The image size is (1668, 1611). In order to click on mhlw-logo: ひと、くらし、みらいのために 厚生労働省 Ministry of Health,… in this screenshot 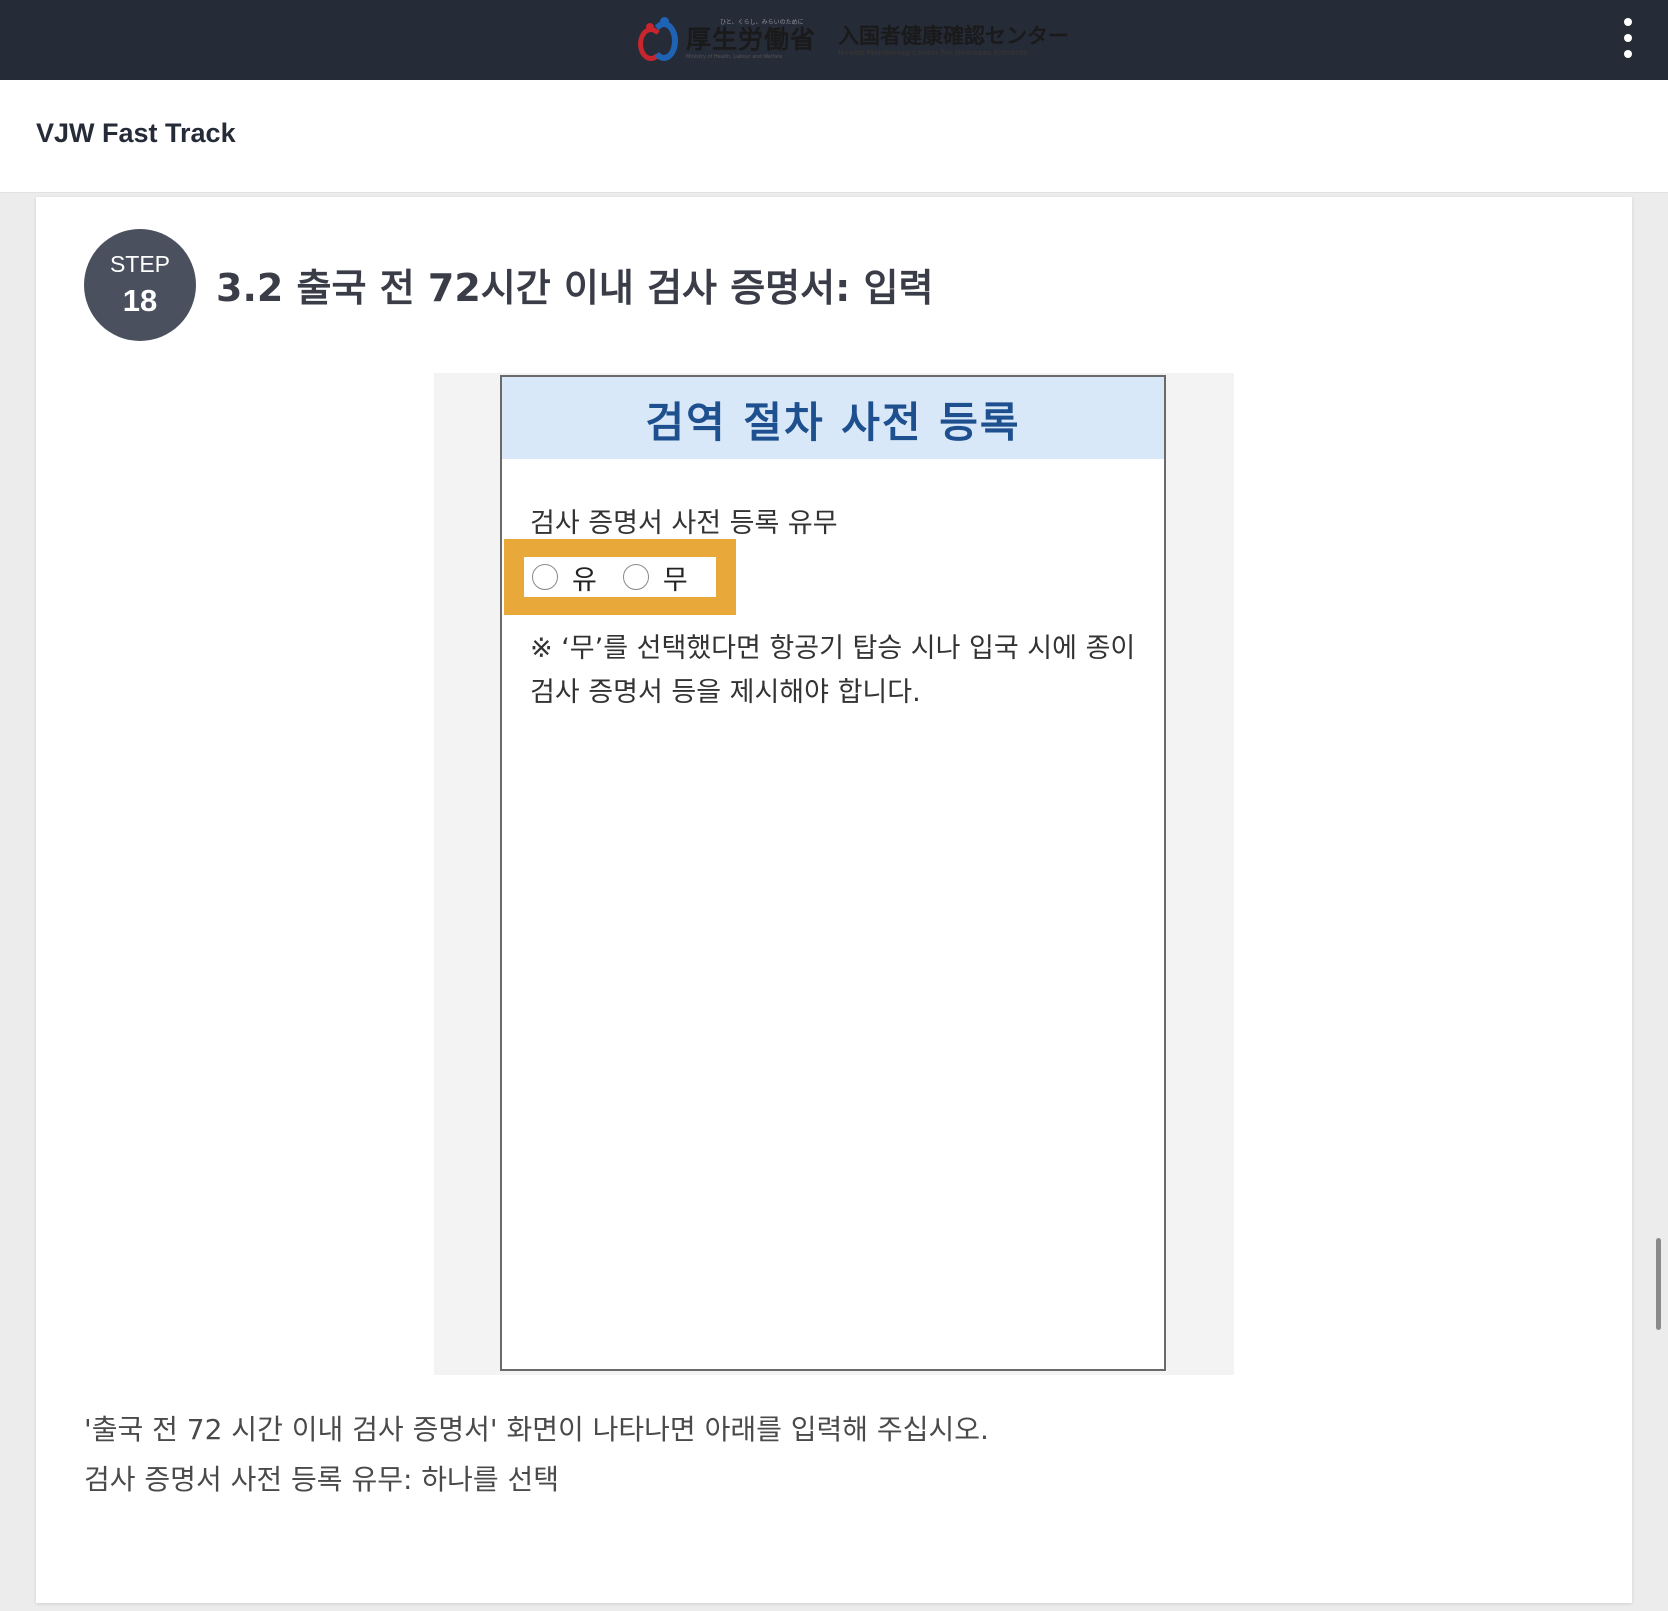, I will do `click(852, 40)`.